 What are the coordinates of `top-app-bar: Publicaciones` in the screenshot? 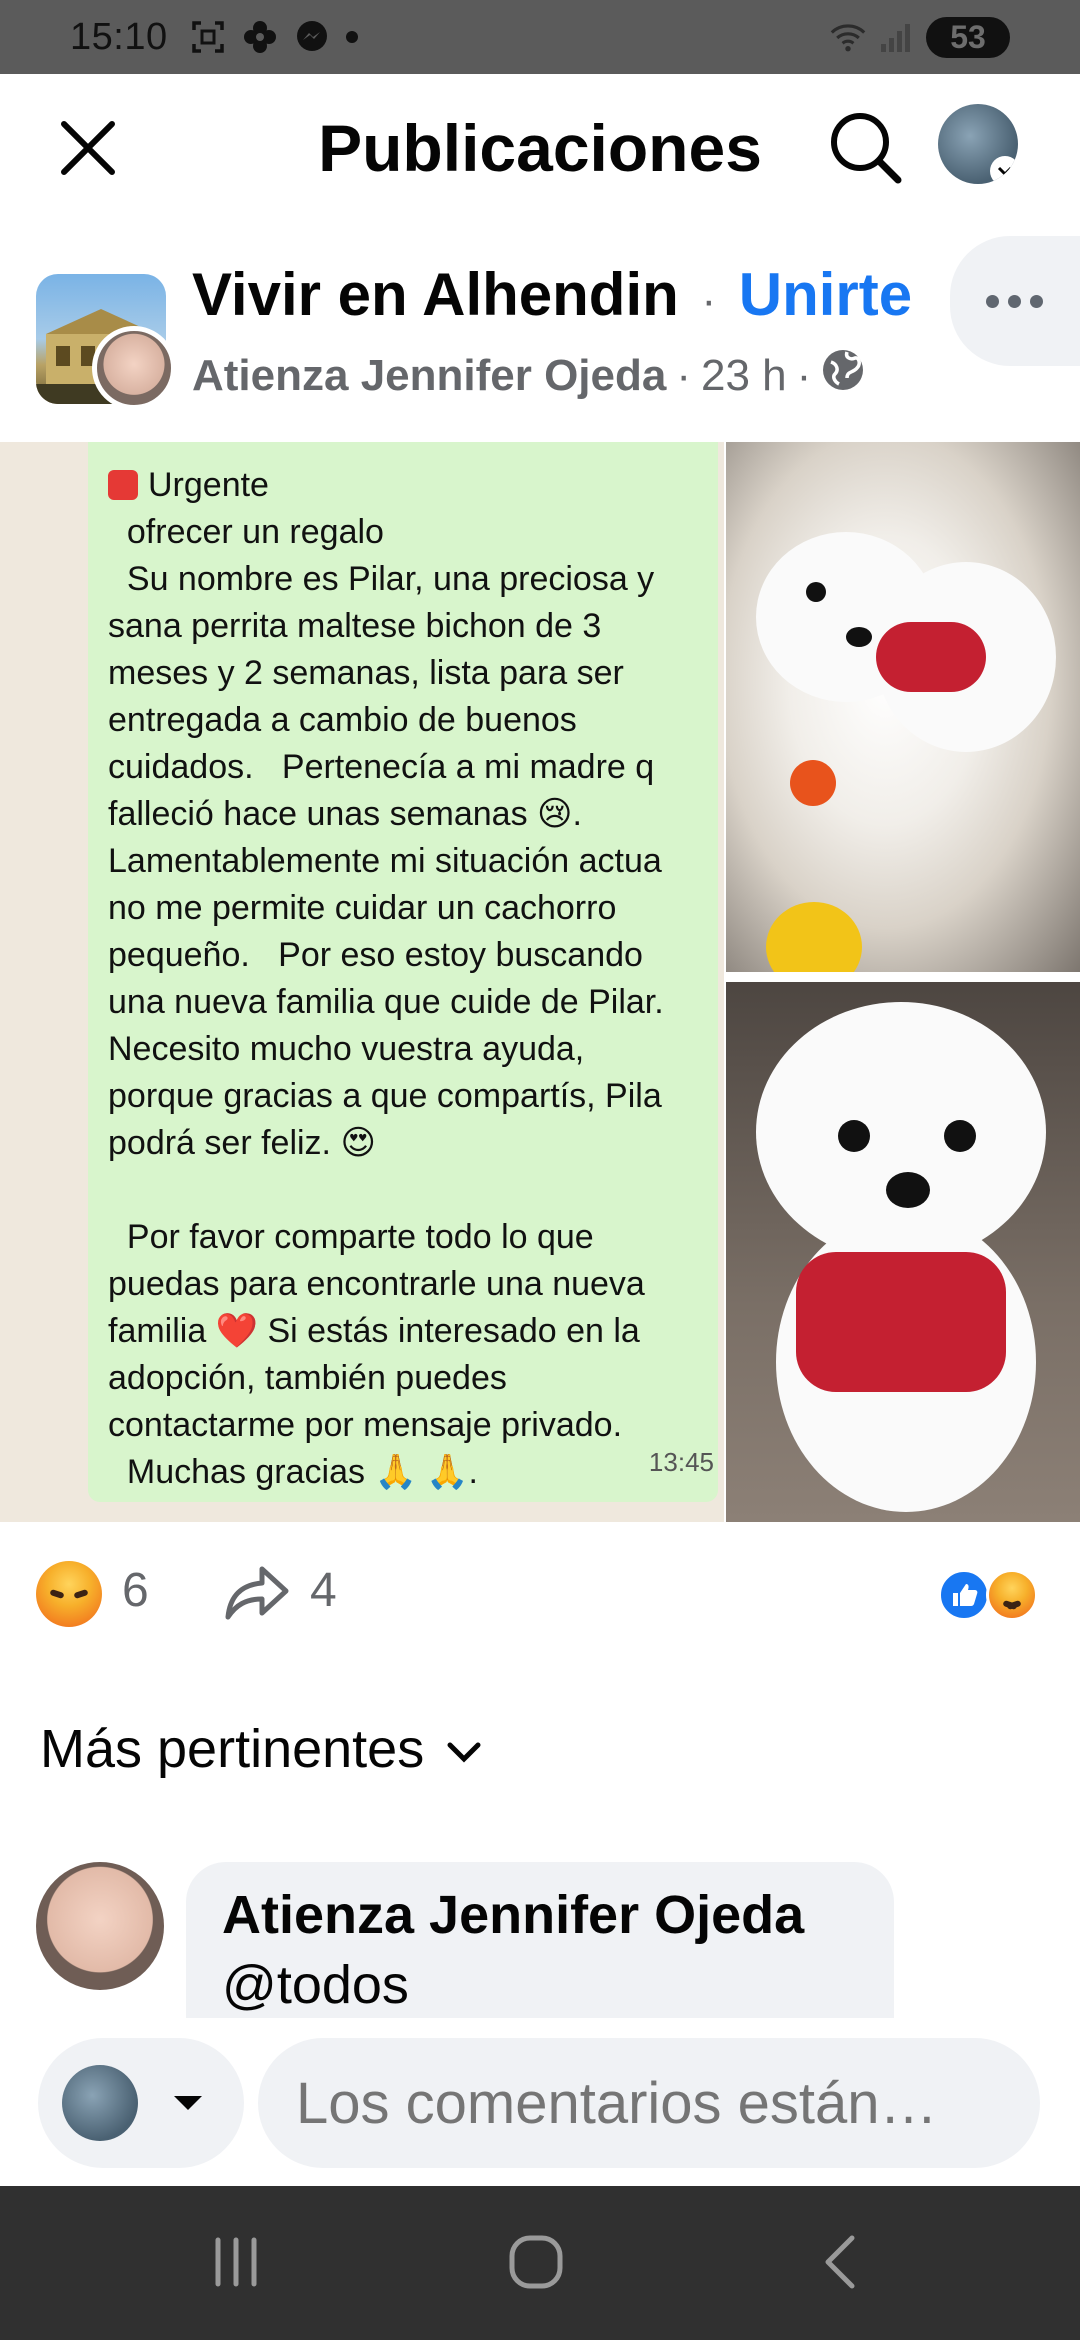 It's located at (540, 147).